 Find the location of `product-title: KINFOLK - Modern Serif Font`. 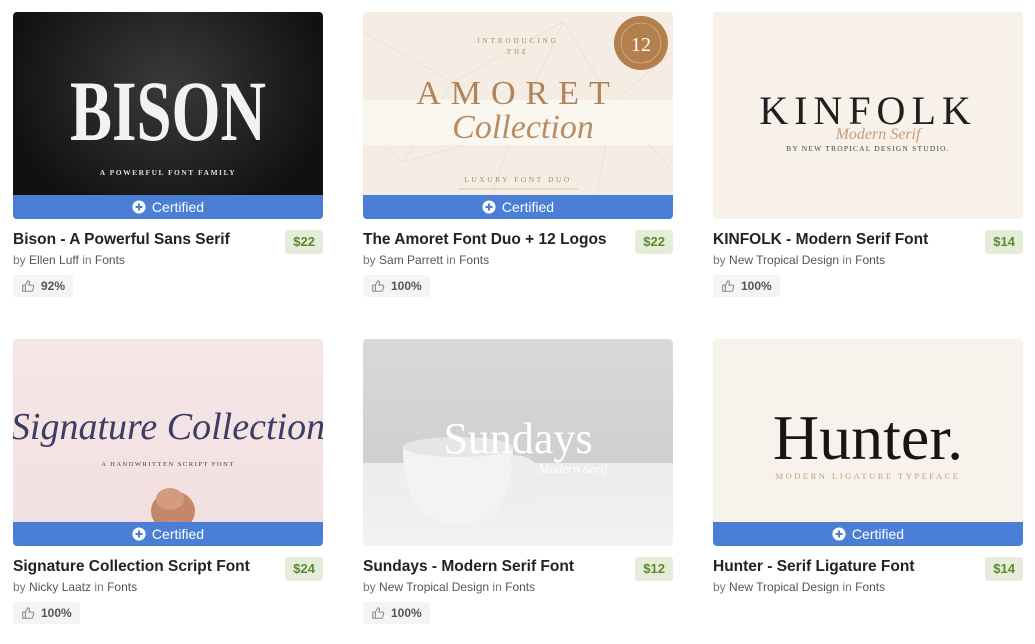

product-title: KINFOLK - Modern Serif Font is located at coordinates (820, 239).